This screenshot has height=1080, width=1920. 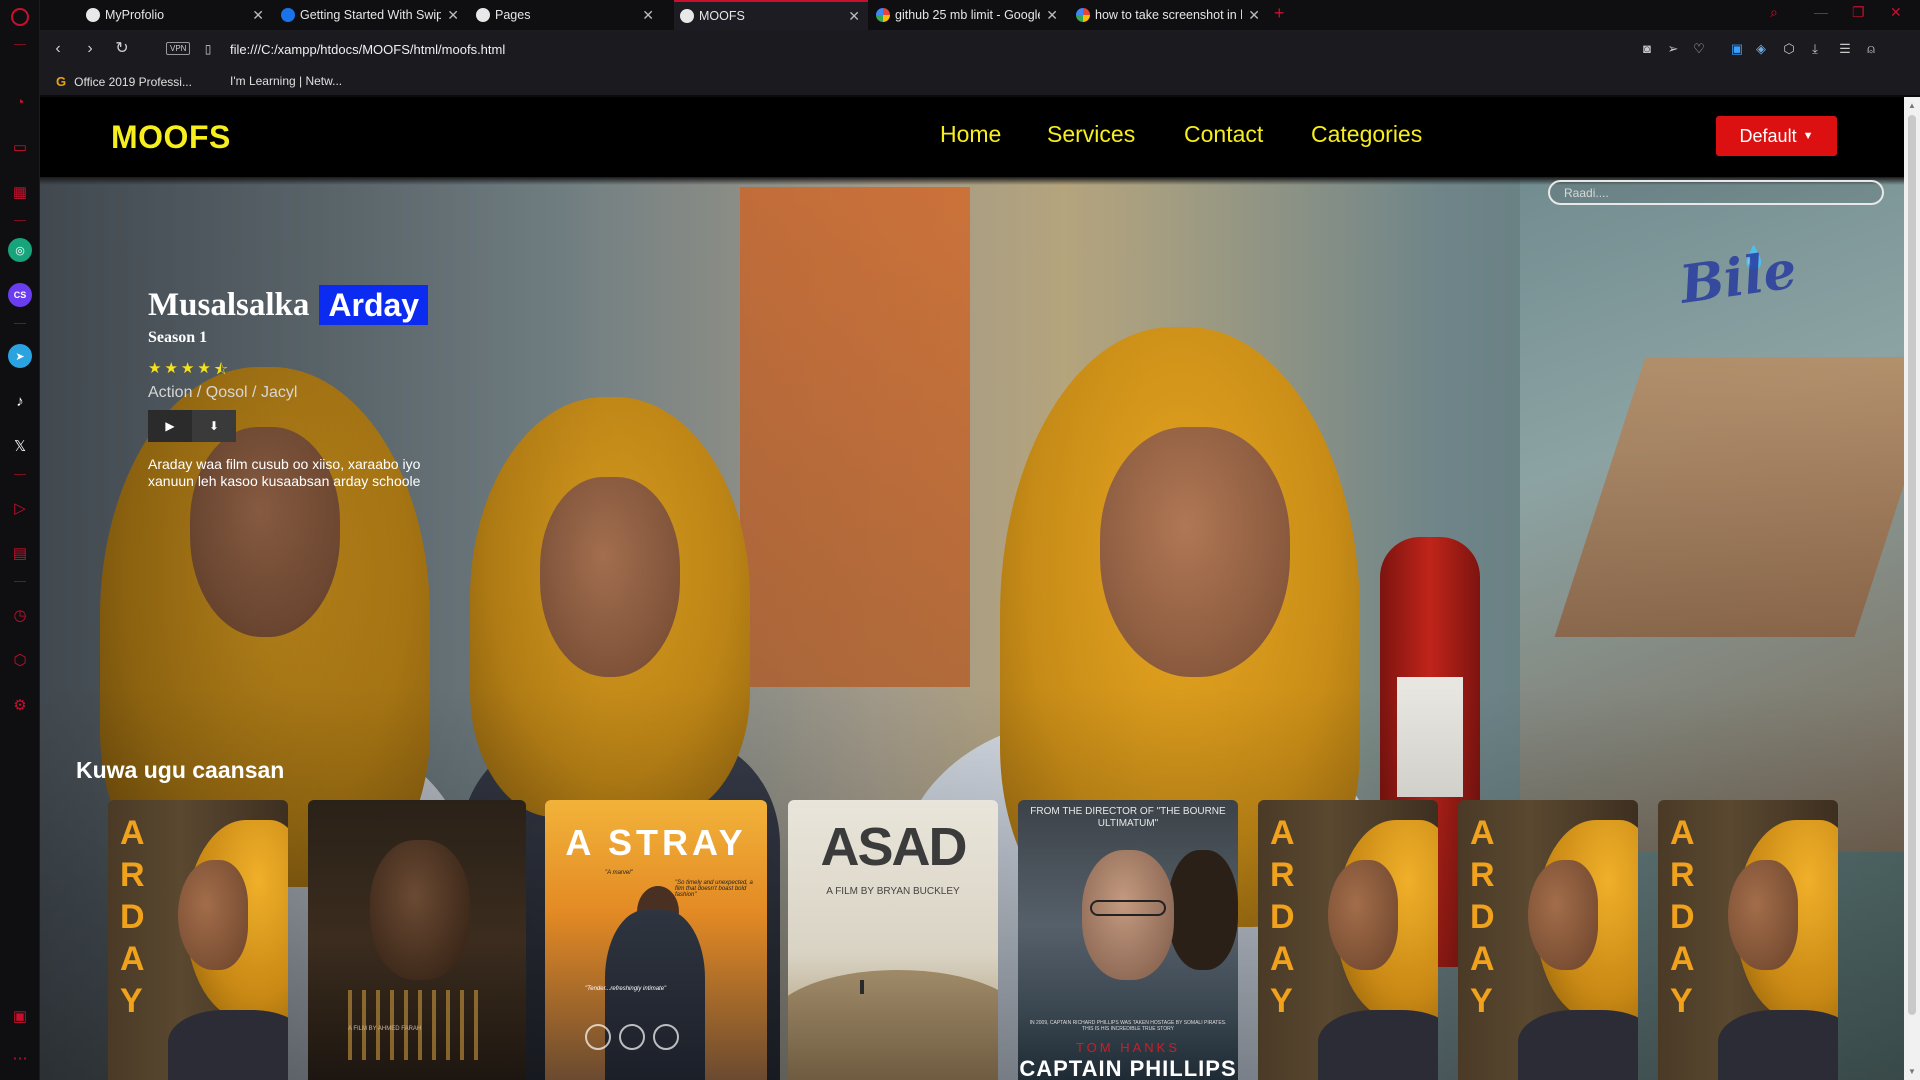 What do you see at coordinates (893, 891) in the screenshot?
I see `poster-subtitle: A FILM BY BRYAN BUCKLEY` at bounding box center [893, 891].